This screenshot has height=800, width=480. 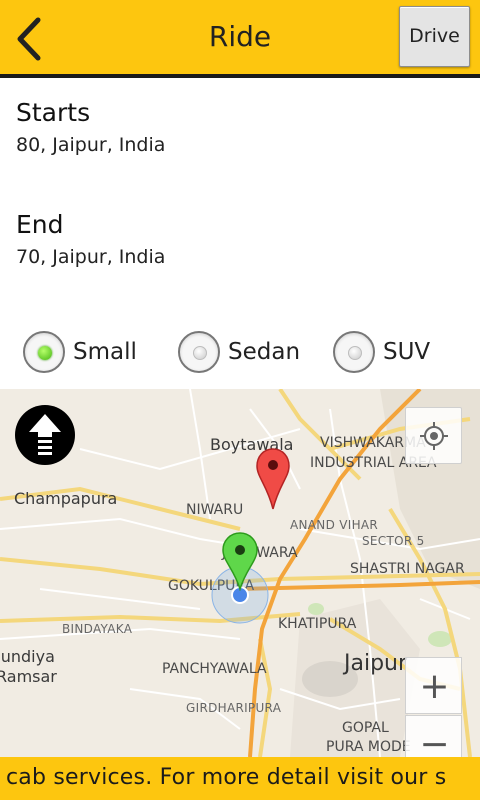 I want to click on map-label-champapura: Champapura, so click(x=66, y=498).